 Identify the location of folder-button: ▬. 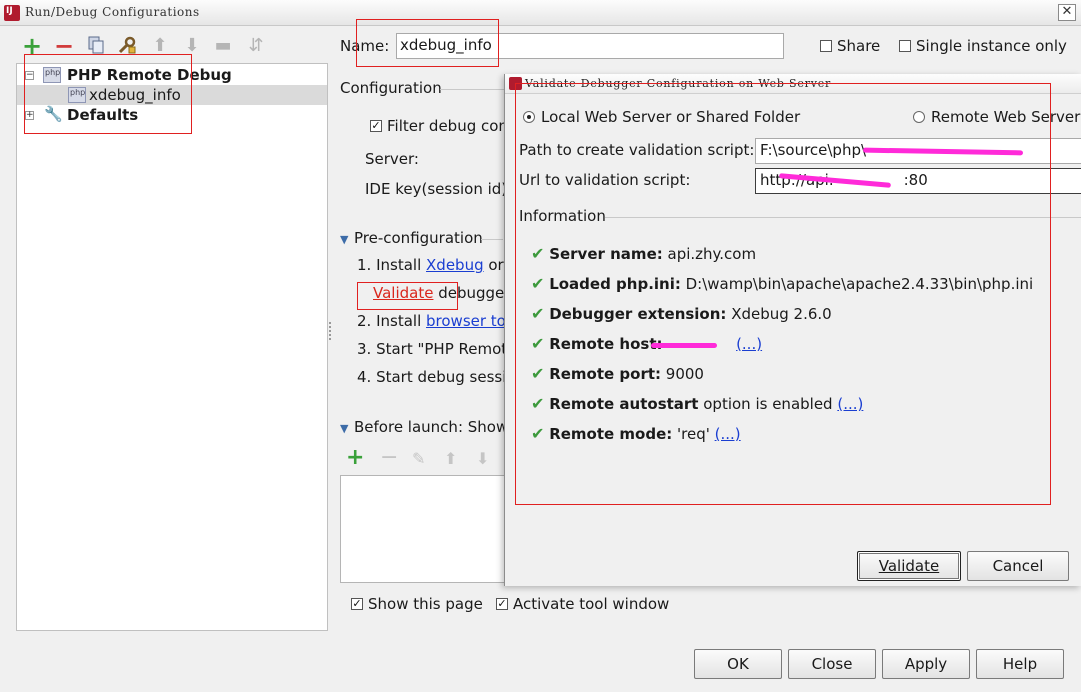
(223, 46).